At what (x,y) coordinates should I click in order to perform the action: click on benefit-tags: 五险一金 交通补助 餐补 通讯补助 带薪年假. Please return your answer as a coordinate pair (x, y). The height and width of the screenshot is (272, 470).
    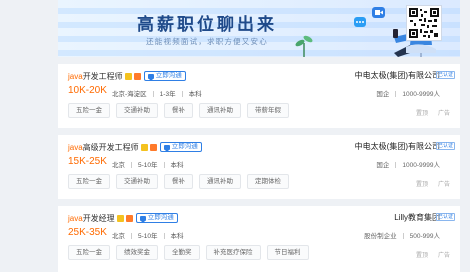
    Looking at the image, I should click on (181, 110).